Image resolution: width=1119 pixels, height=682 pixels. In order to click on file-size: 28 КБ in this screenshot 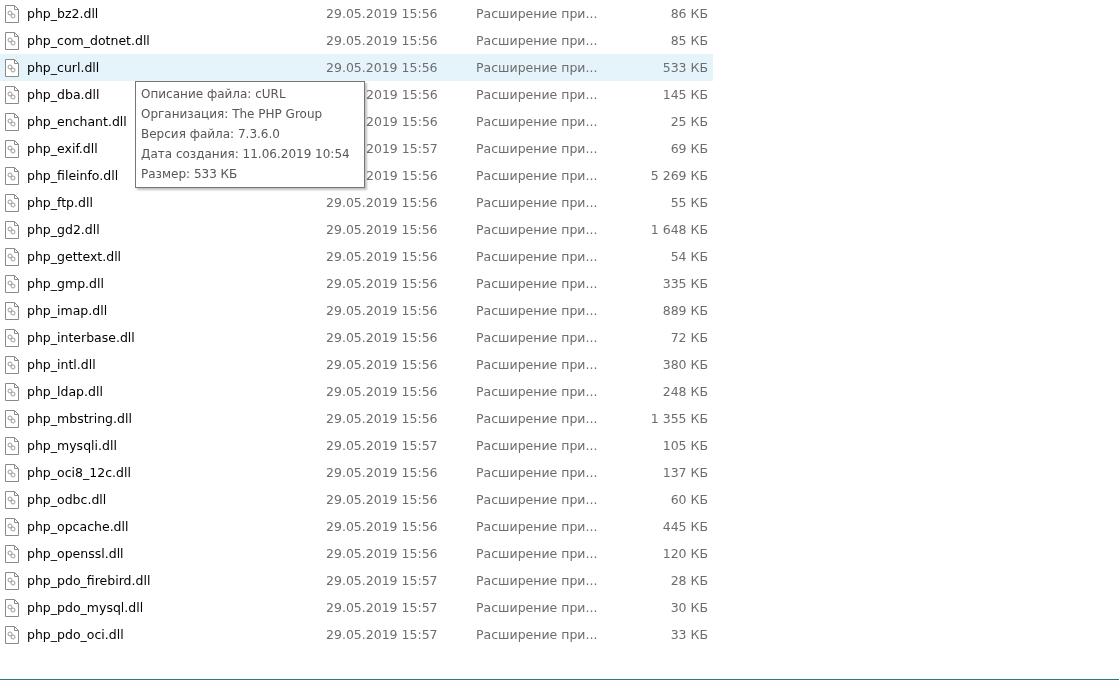, I will do `click(688, 580)`.